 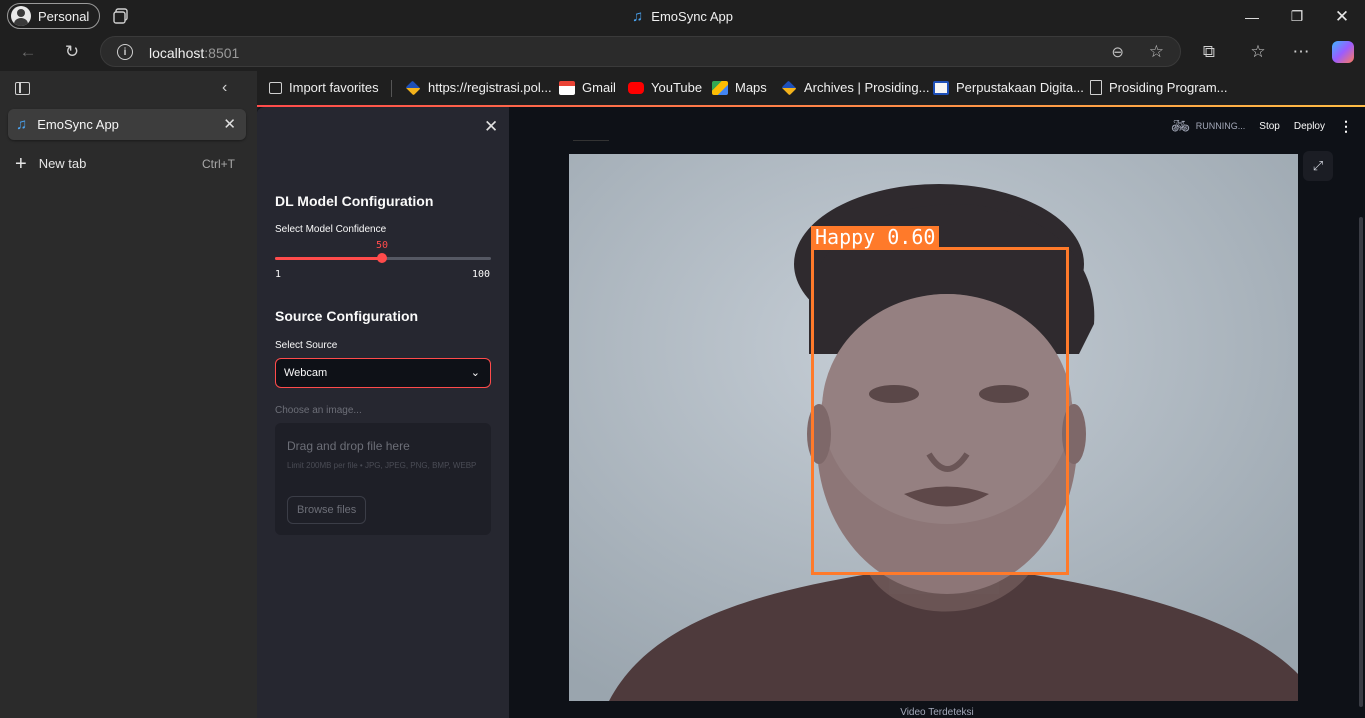 What do you see at coordinates (1343, 52) in the screenshot?
I see `copilot-icon` at bounding box center [1343, 52].